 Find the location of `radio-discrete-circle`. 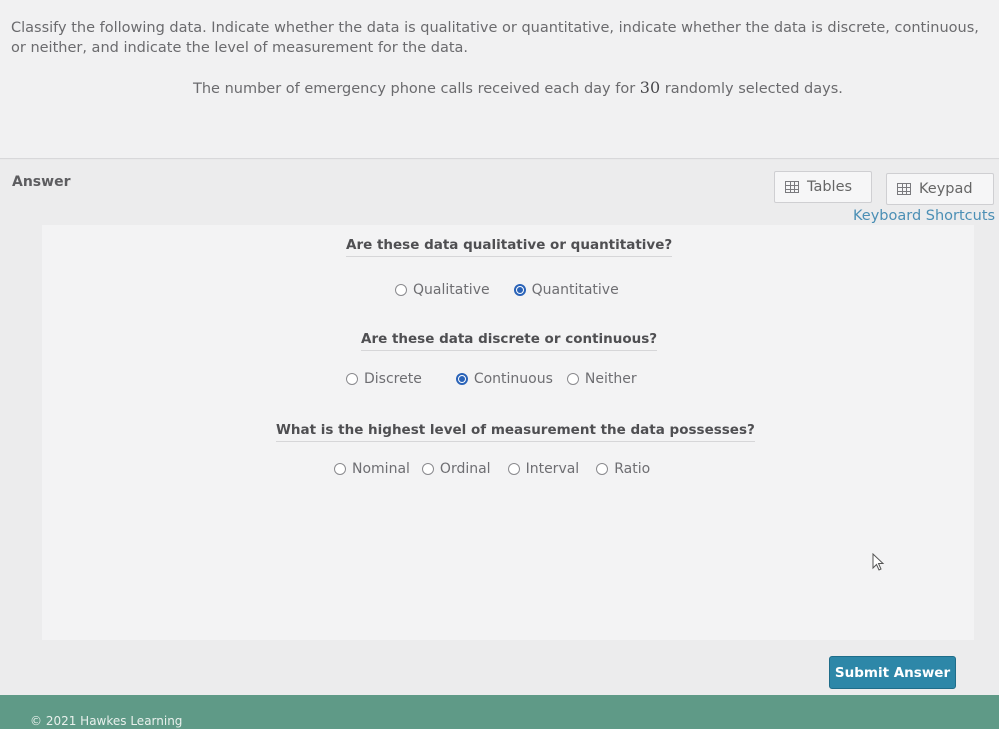

radio-discrete-circle is located at coordinates (352, 379).